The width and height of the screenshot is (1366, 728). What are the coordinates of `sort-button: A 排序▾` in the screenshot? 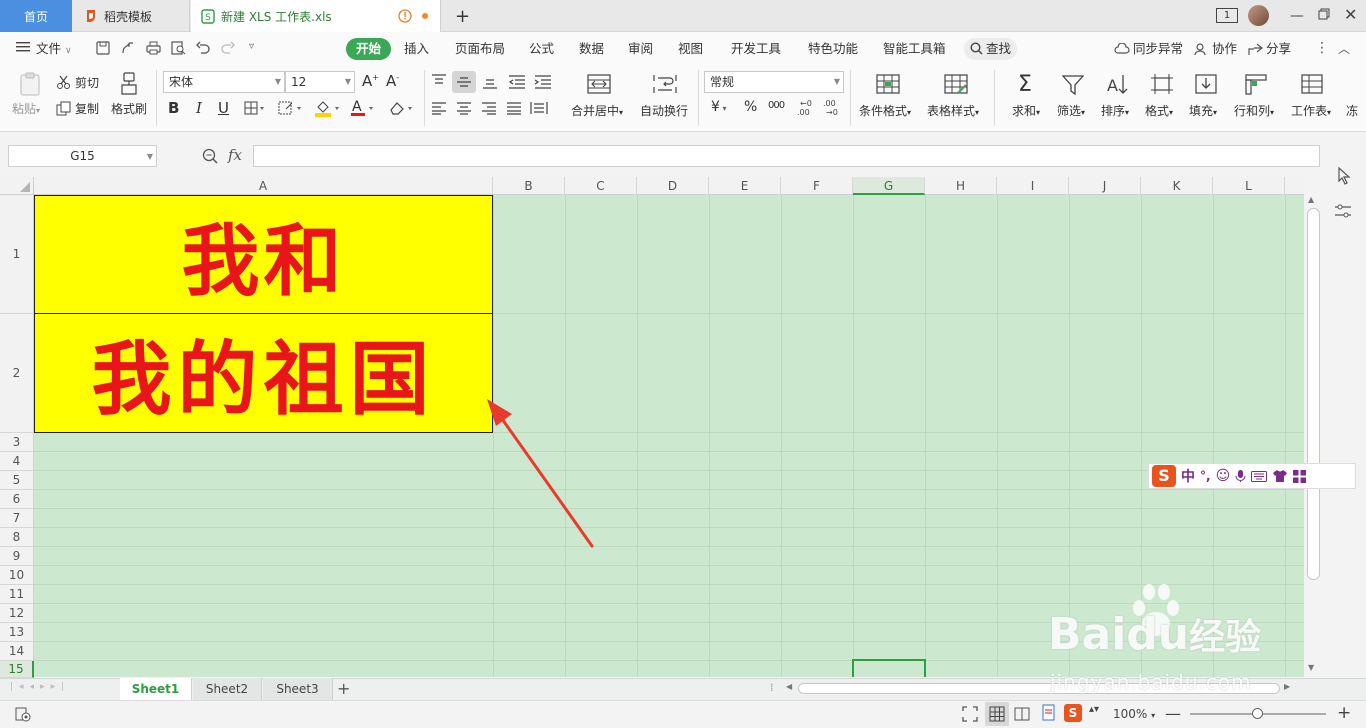 It's located at (1118, 96).